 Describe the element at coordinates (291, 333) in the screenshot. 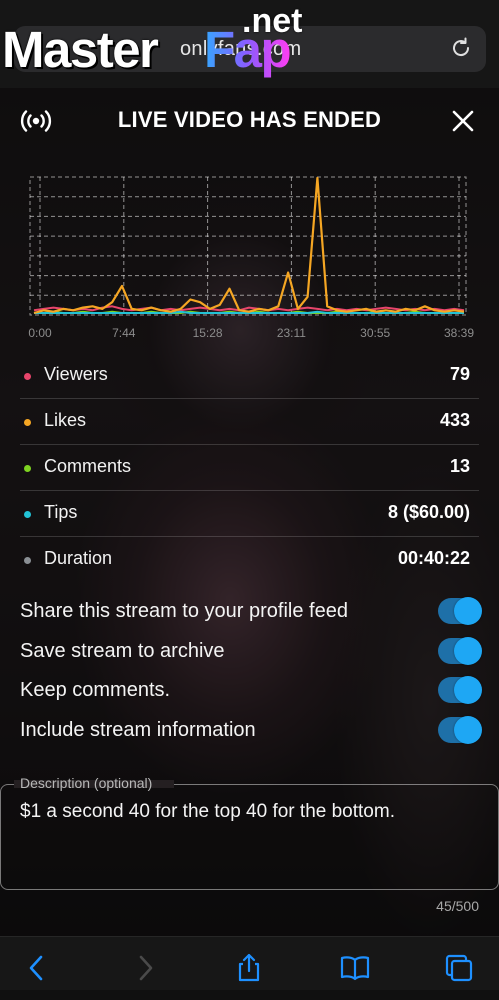

I see `x-tick-label: 23:11` at that location.